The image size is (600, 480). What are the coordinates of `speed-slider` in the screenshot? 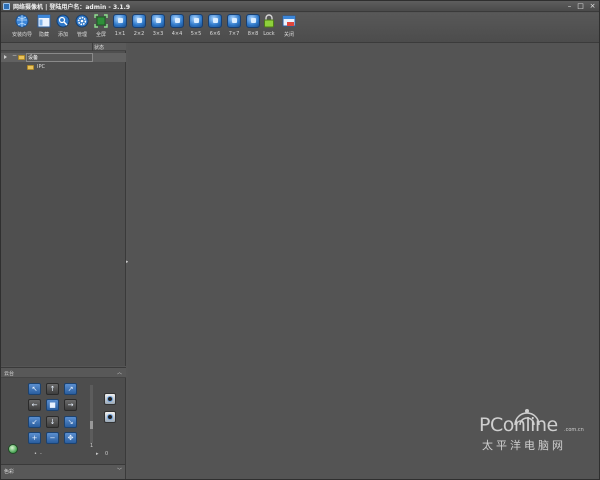 It's located at (91, 414).